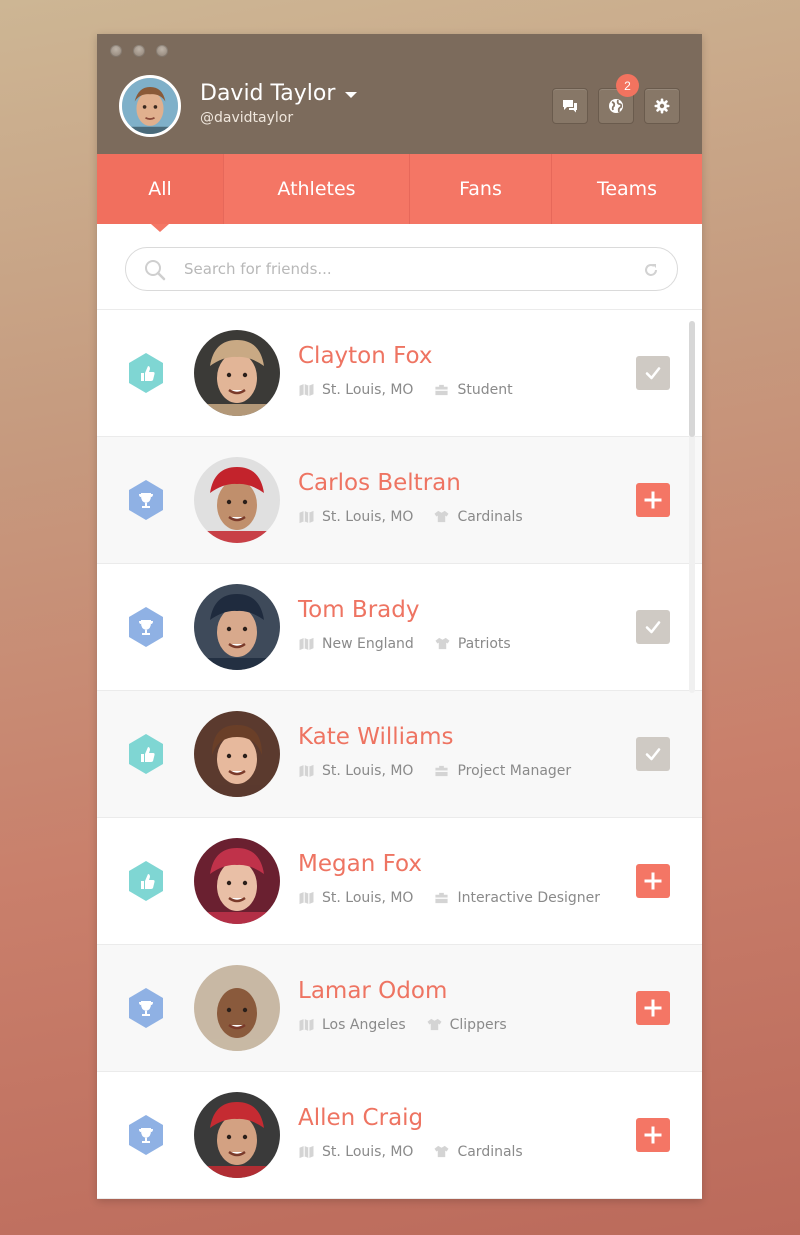 Image resolution: width=800 pixels, height=1235 pixels. I want to click on notification-badge: 2, so click(627, 85).